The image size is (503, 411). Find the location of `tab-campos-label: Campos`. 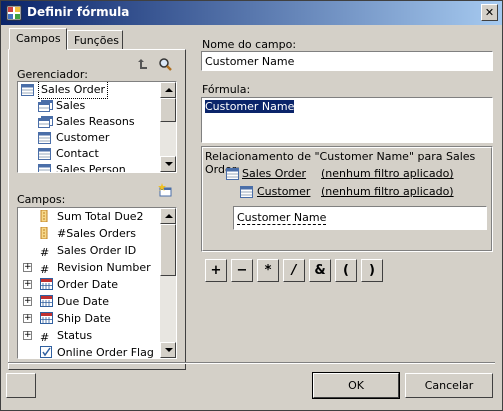

tab-campos-label: Campos is located at coordinates (38, 38).